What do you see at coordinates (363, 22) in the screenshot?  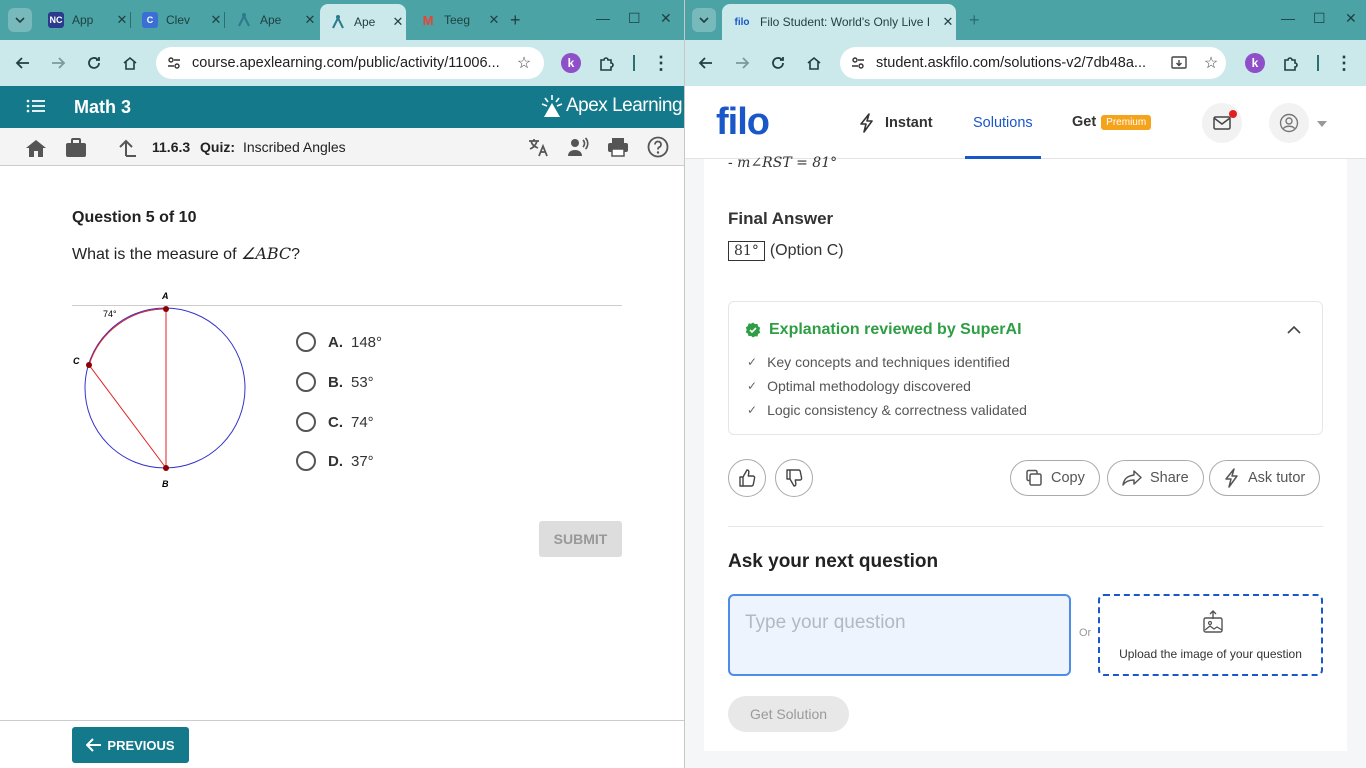 I see `tab-apex-active: Ape ✕` at bounding box center [363, 22].